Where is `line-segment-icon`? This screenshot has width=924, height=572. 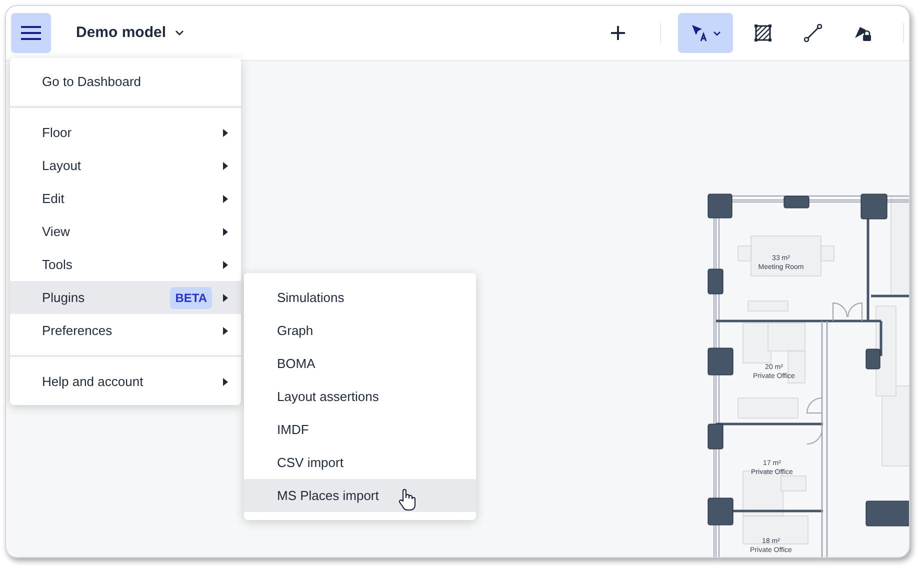 line-segment-icon is located at coordinates (813, 33).